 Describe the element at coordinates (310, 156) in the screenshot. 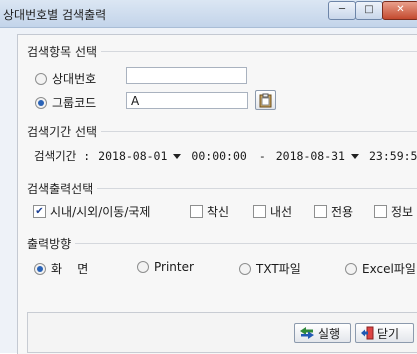

I see `end-date-value: 2018-08-31` at that location.